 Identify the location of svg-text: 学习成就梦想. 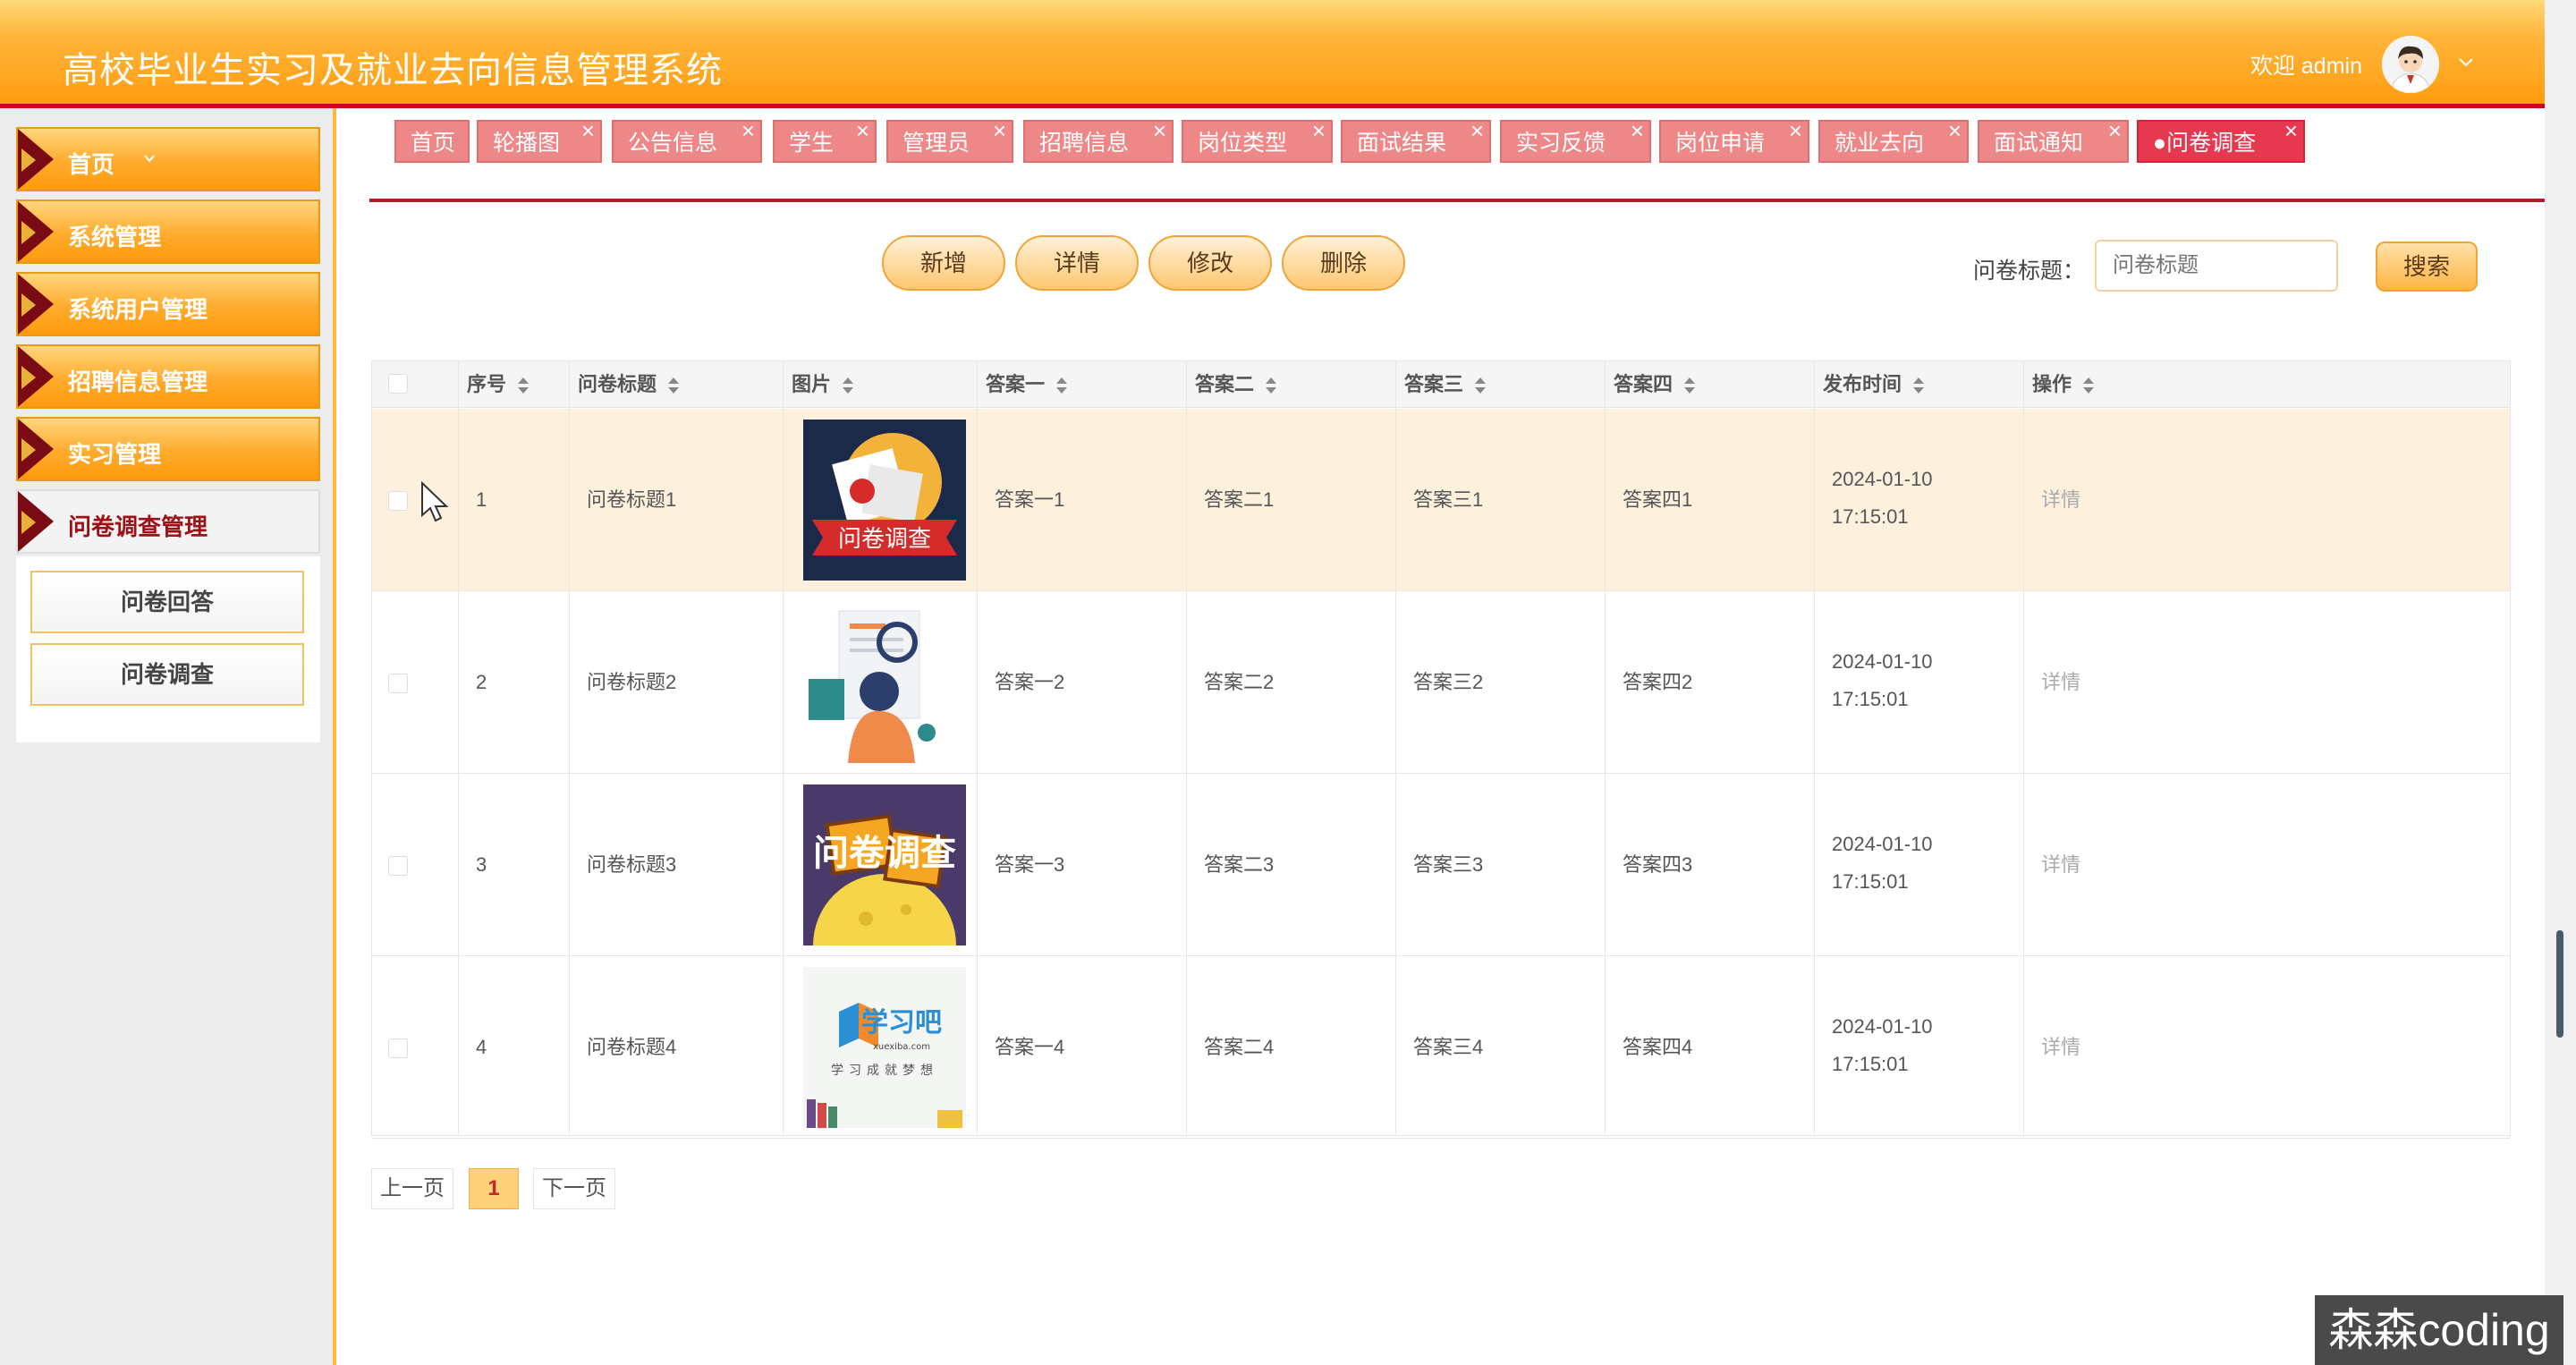
(884, 1071).